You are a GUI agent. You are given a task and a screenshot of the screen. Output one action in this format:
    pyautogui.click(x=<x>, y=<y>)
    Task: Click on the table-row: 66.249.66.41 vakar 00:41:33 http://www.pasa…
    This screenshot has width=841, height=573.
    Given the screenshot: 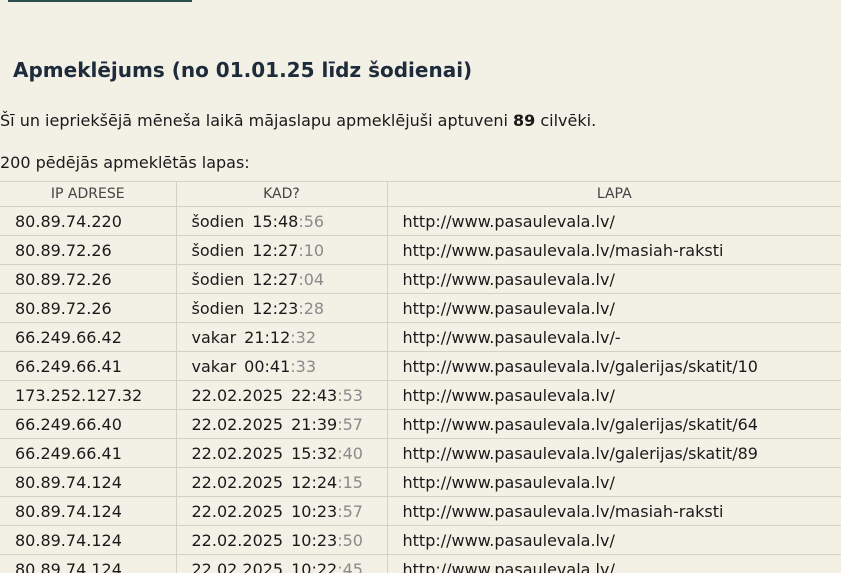 What is the action you would take?
    pyautogui.click(x=420, y=366)
    